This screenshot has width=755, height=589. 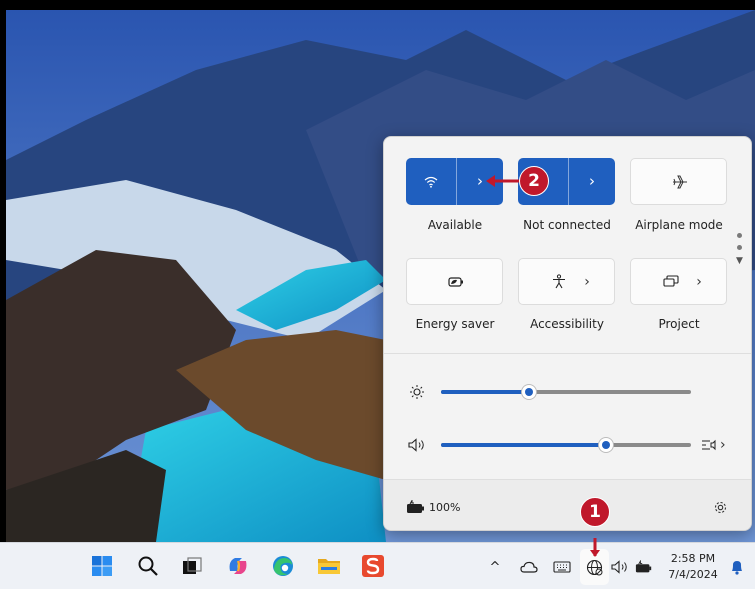 I want to click on airplane-tile-label: Airplane mode, so click(x=679, y=225).